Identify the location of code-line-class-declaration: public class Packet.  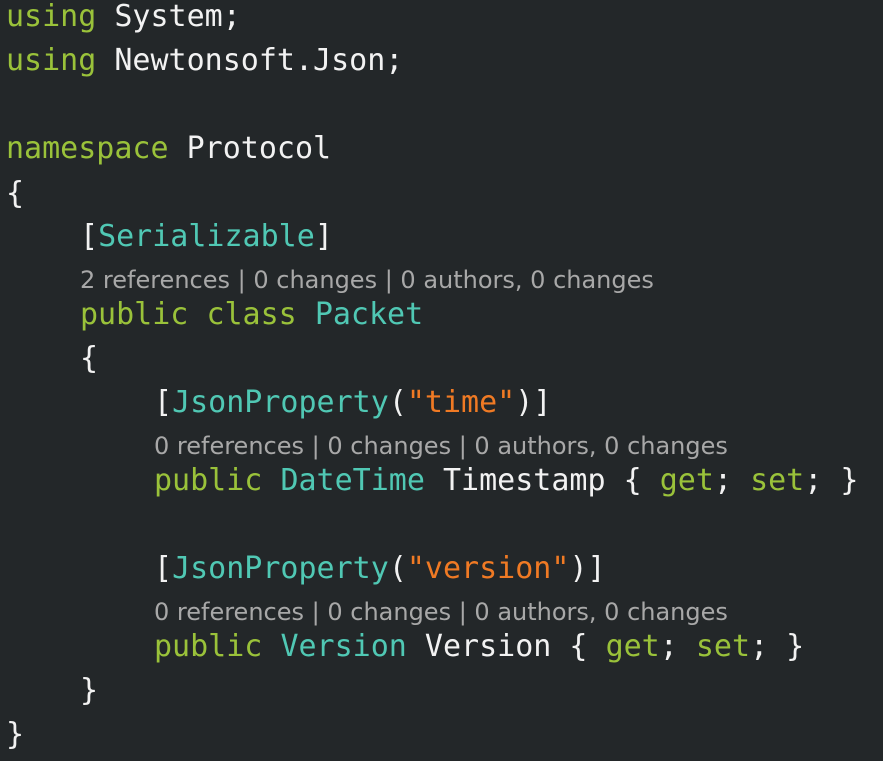
(251, 315).